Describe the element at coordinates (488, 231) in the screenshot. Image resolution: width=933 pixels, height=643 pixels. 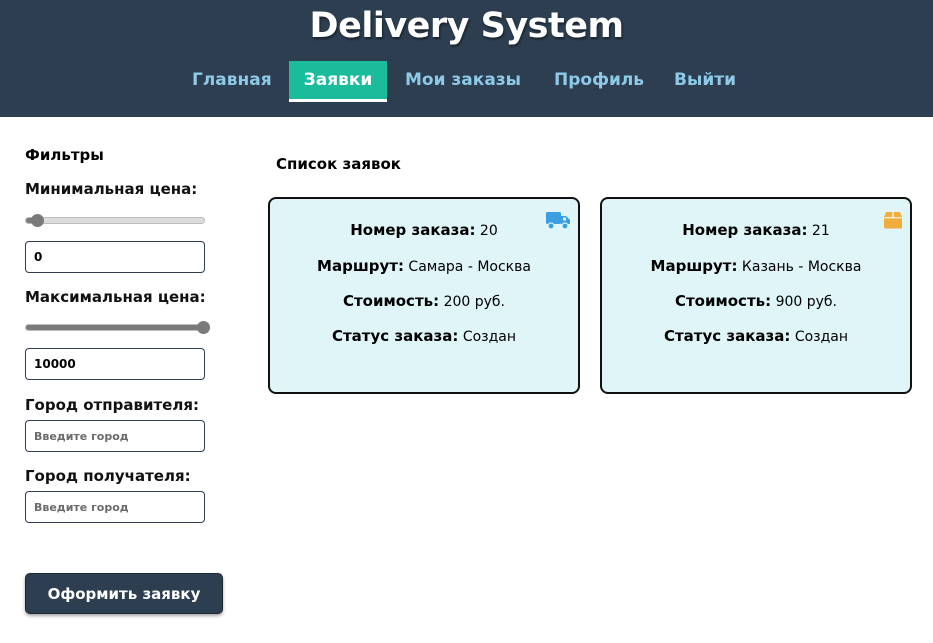
I see `order-number-value: 20` at that location.